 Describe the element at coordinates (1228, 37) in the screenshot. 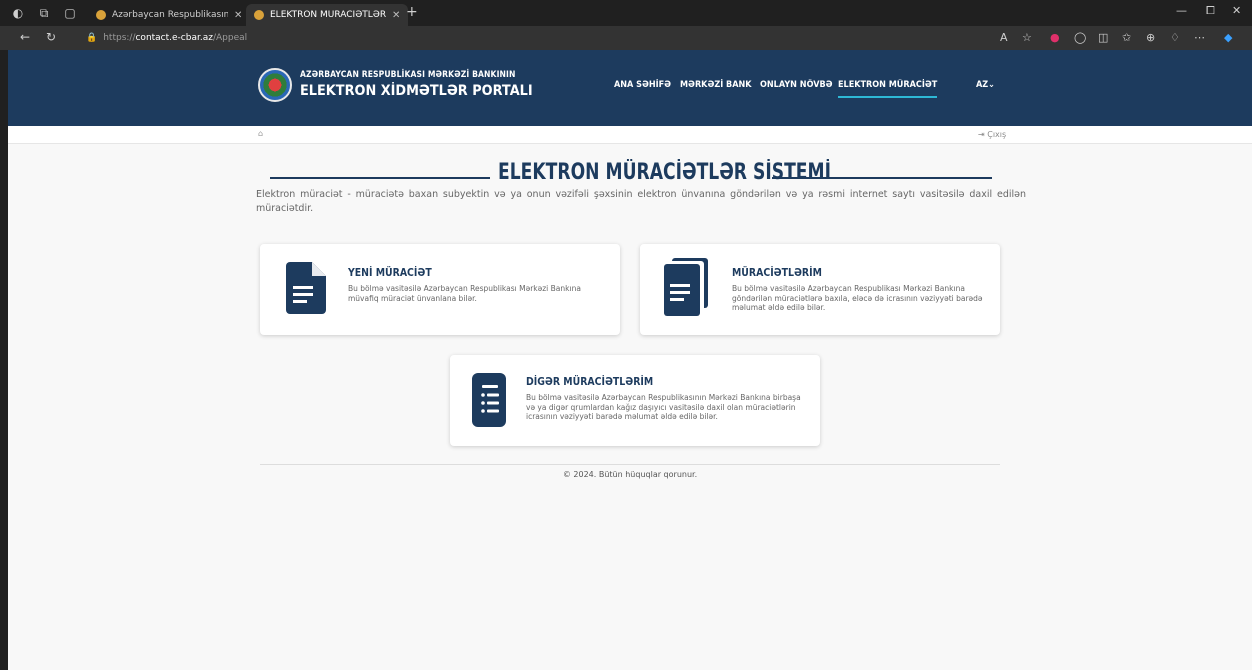

I see `copilot-icon: ◆` at that location.